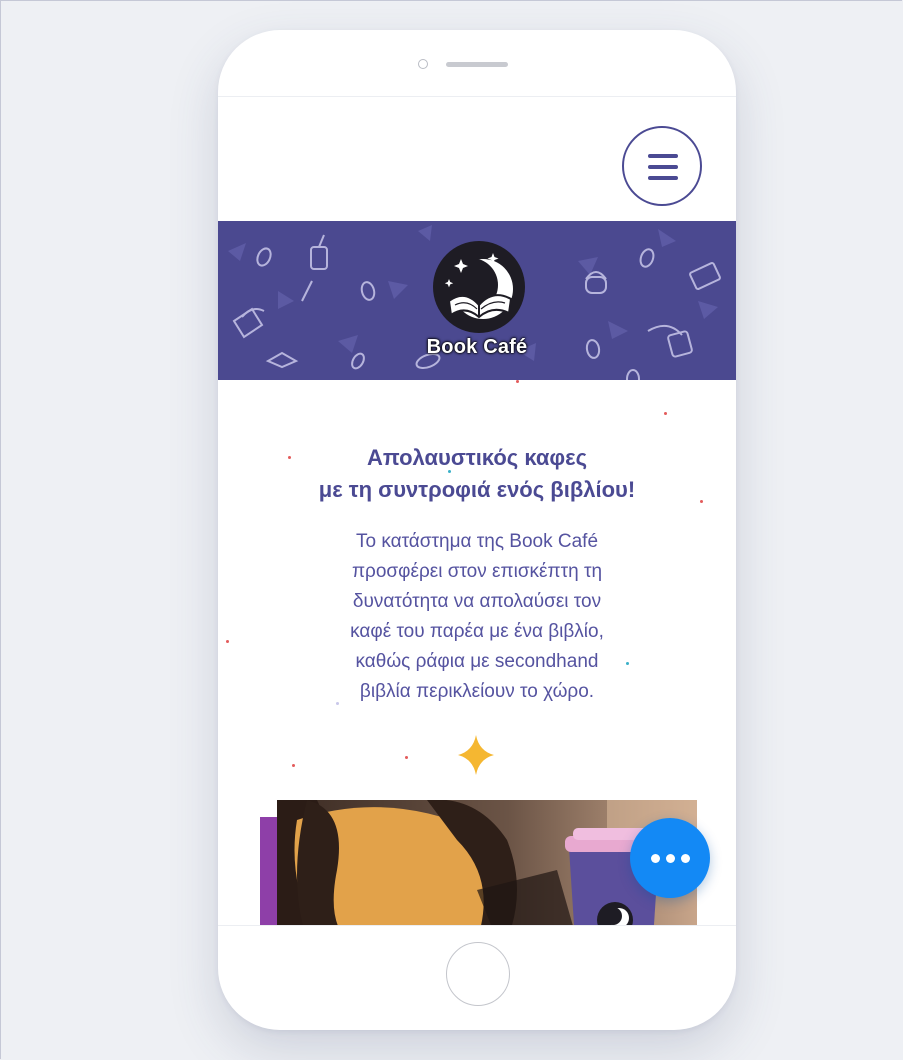  What do you see at coordinates (477, 347) in the screenshot?
I see `logo-text: Book Café` at bounding box center [477, 347].